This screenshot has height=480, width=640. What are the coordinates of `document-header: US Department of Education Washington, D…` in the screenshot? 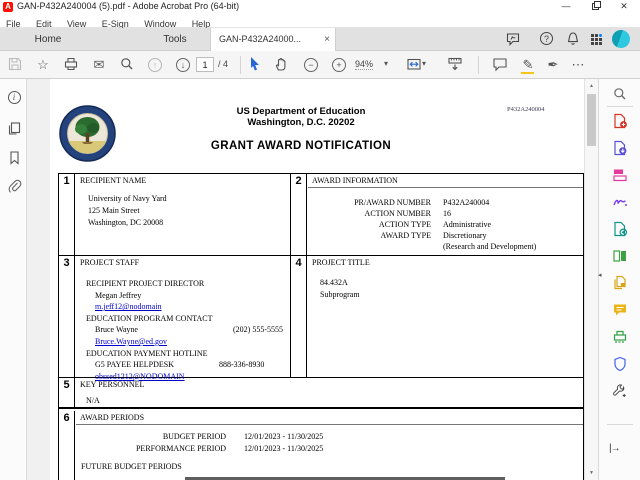 It's located at (301, 129).